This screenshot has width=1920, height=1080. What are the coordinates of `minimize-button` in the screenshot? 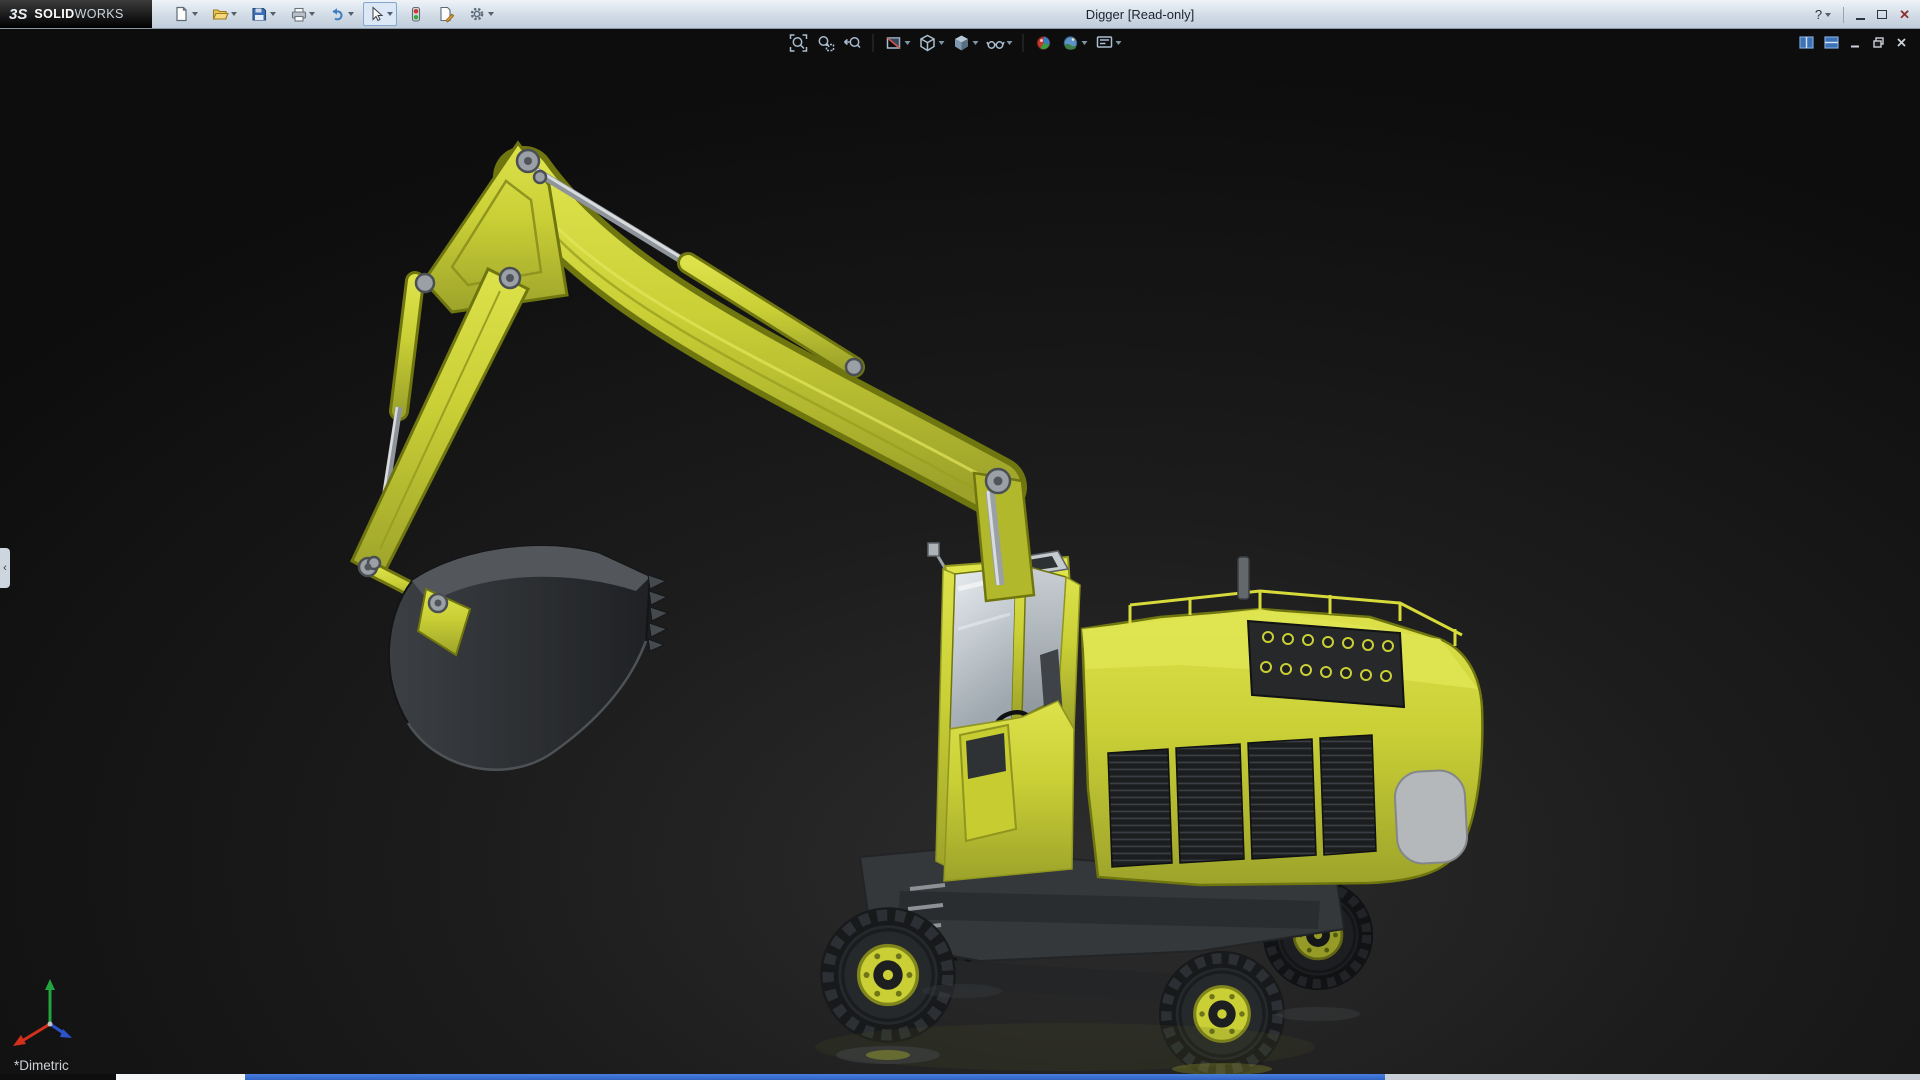 It's located at (1861, 18).